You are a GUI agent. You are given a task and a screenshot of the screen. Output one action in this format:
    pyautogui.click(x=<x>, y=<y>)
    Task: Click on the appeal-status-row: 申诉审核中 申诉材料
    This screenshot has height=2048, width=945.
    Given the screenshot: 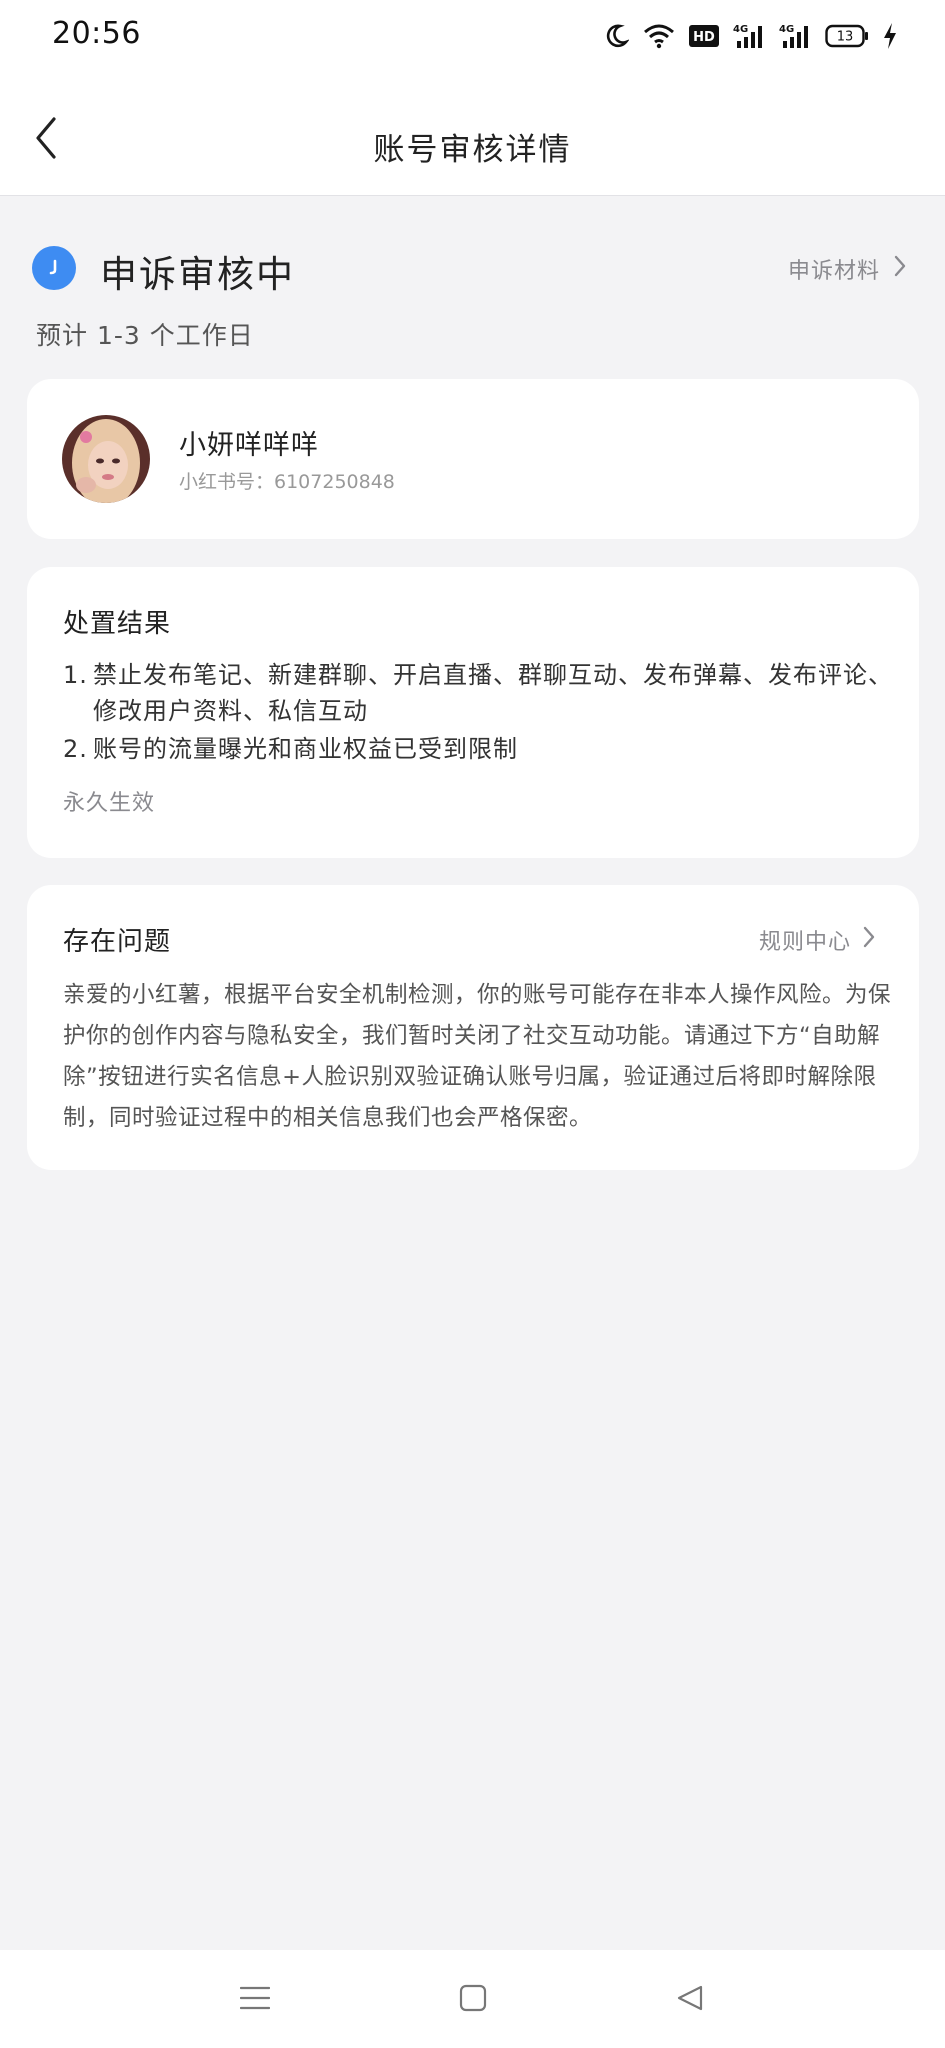 What is the action you would take?
    pyautogui.click(x=472, y=270)
    